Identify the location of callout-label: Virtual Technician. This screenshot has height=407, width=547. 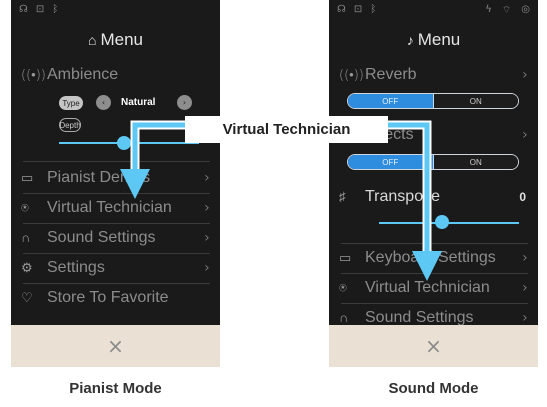
(286, 129).